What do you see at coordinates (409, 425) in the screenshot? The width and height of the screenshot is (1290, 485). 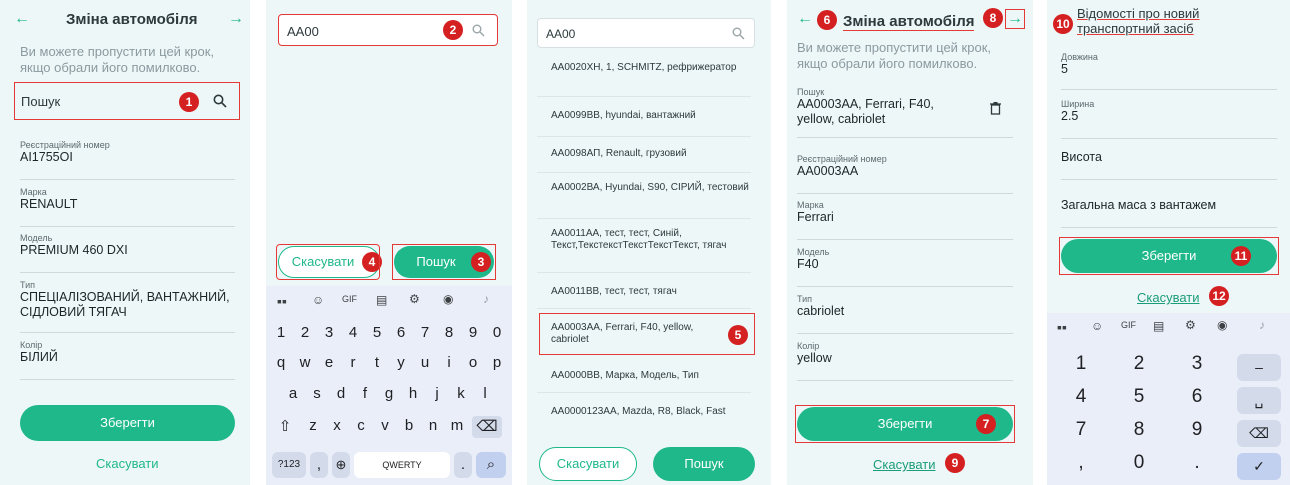 I see `letter-key: b` at bounding box center [409, 425].